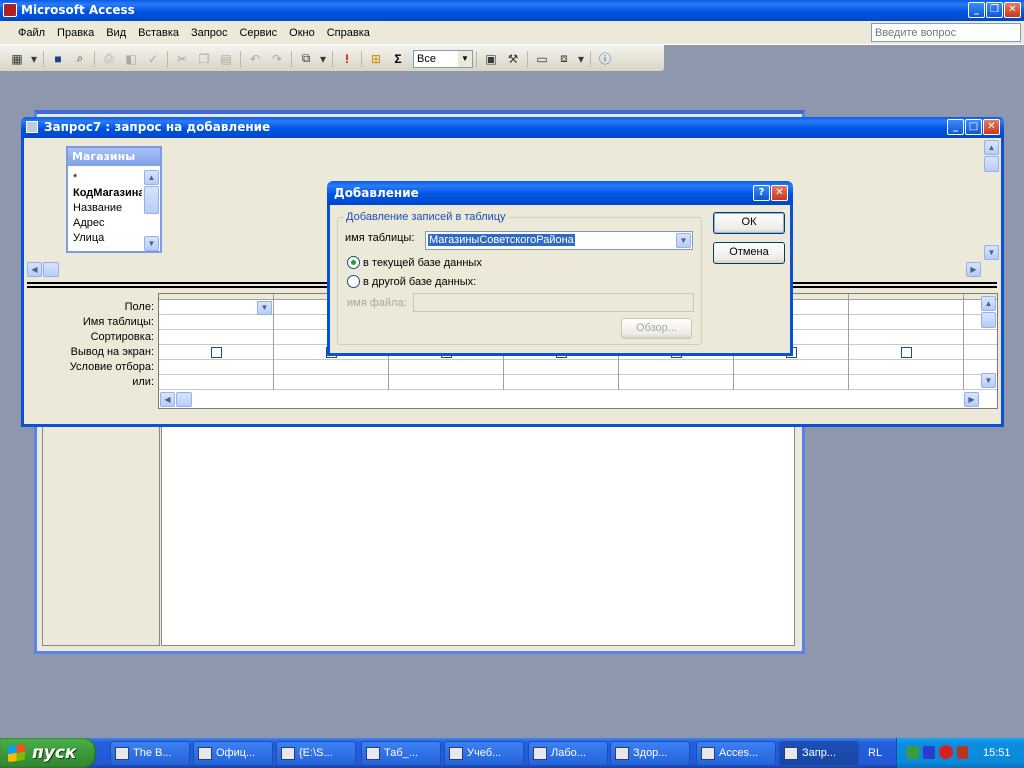  What do you see at coordinates (182, 59) in the screenshot?
I see `cut-icon: ✂` at bounding box center [182, 59].